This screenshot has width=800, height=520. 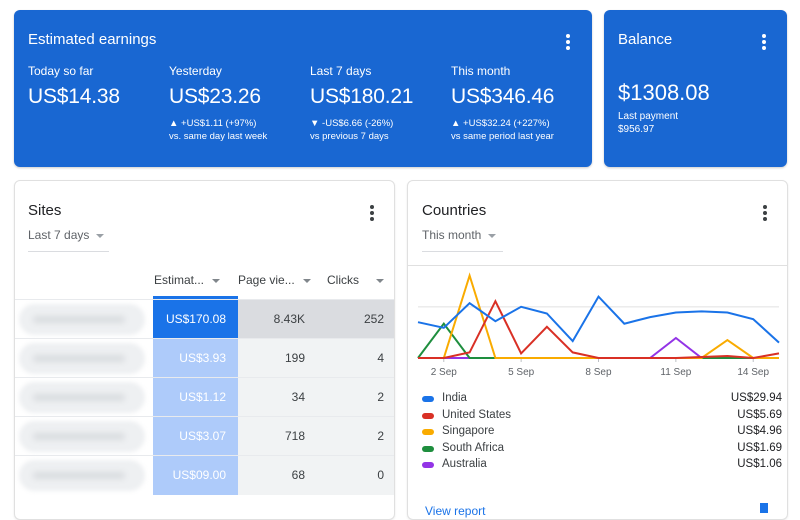 What do you see at coordinates (598, 319) in the screenshot?
I see `series-line-india` at bounding box center [598, 319].